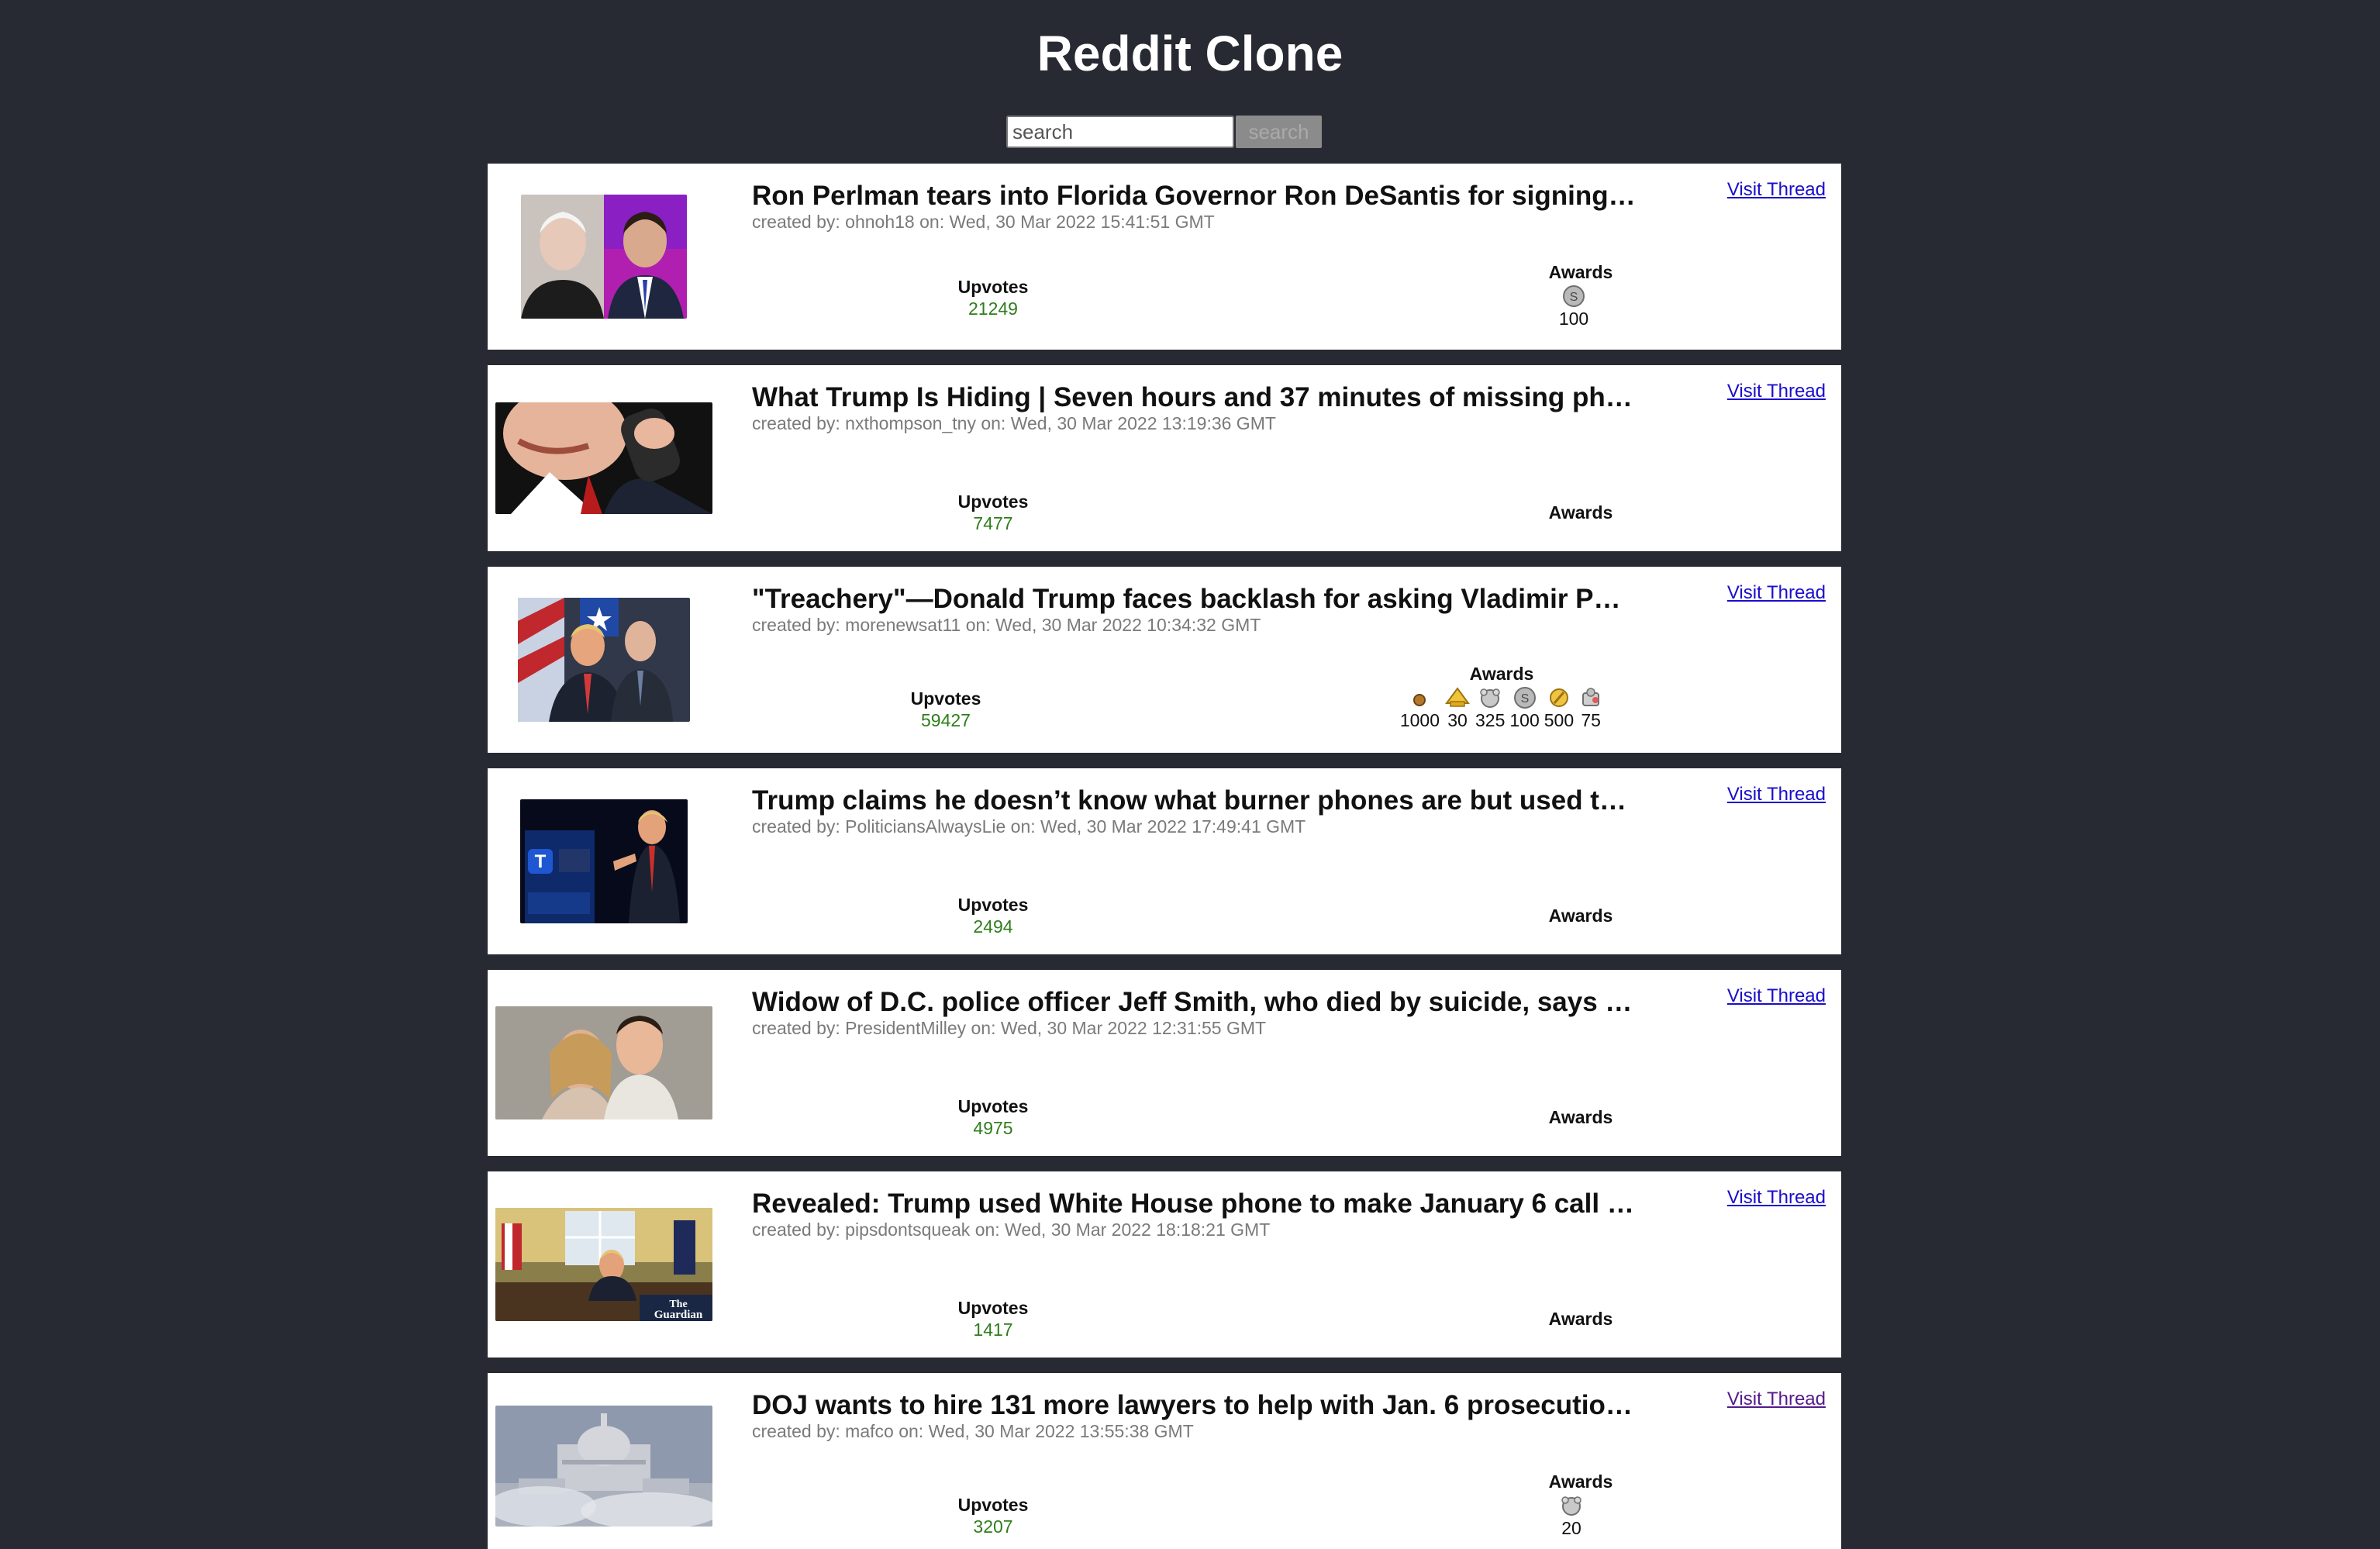 The image size is (2380, 1549). Describe the element at coordinates (1571, 1528) in the screenshot. I see `award-count: 20` at that location.